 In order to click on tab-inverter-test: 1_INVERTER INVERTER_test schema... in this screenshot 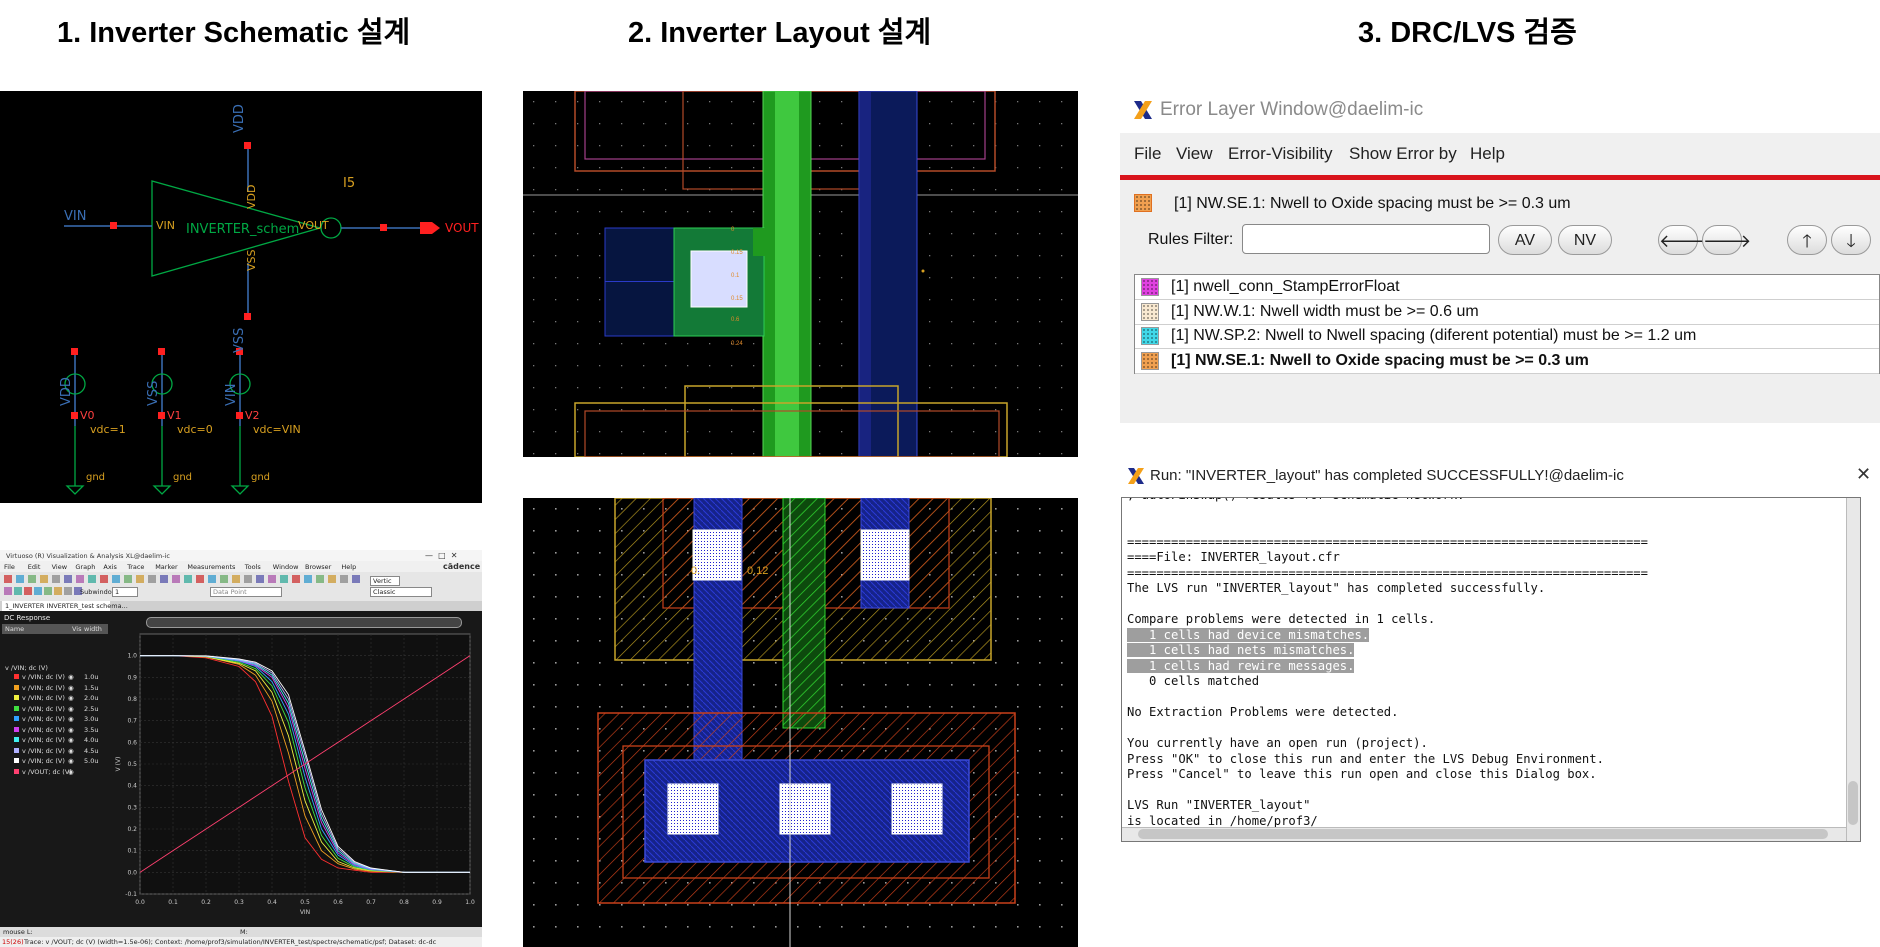, I will do `click(65, 606)`.